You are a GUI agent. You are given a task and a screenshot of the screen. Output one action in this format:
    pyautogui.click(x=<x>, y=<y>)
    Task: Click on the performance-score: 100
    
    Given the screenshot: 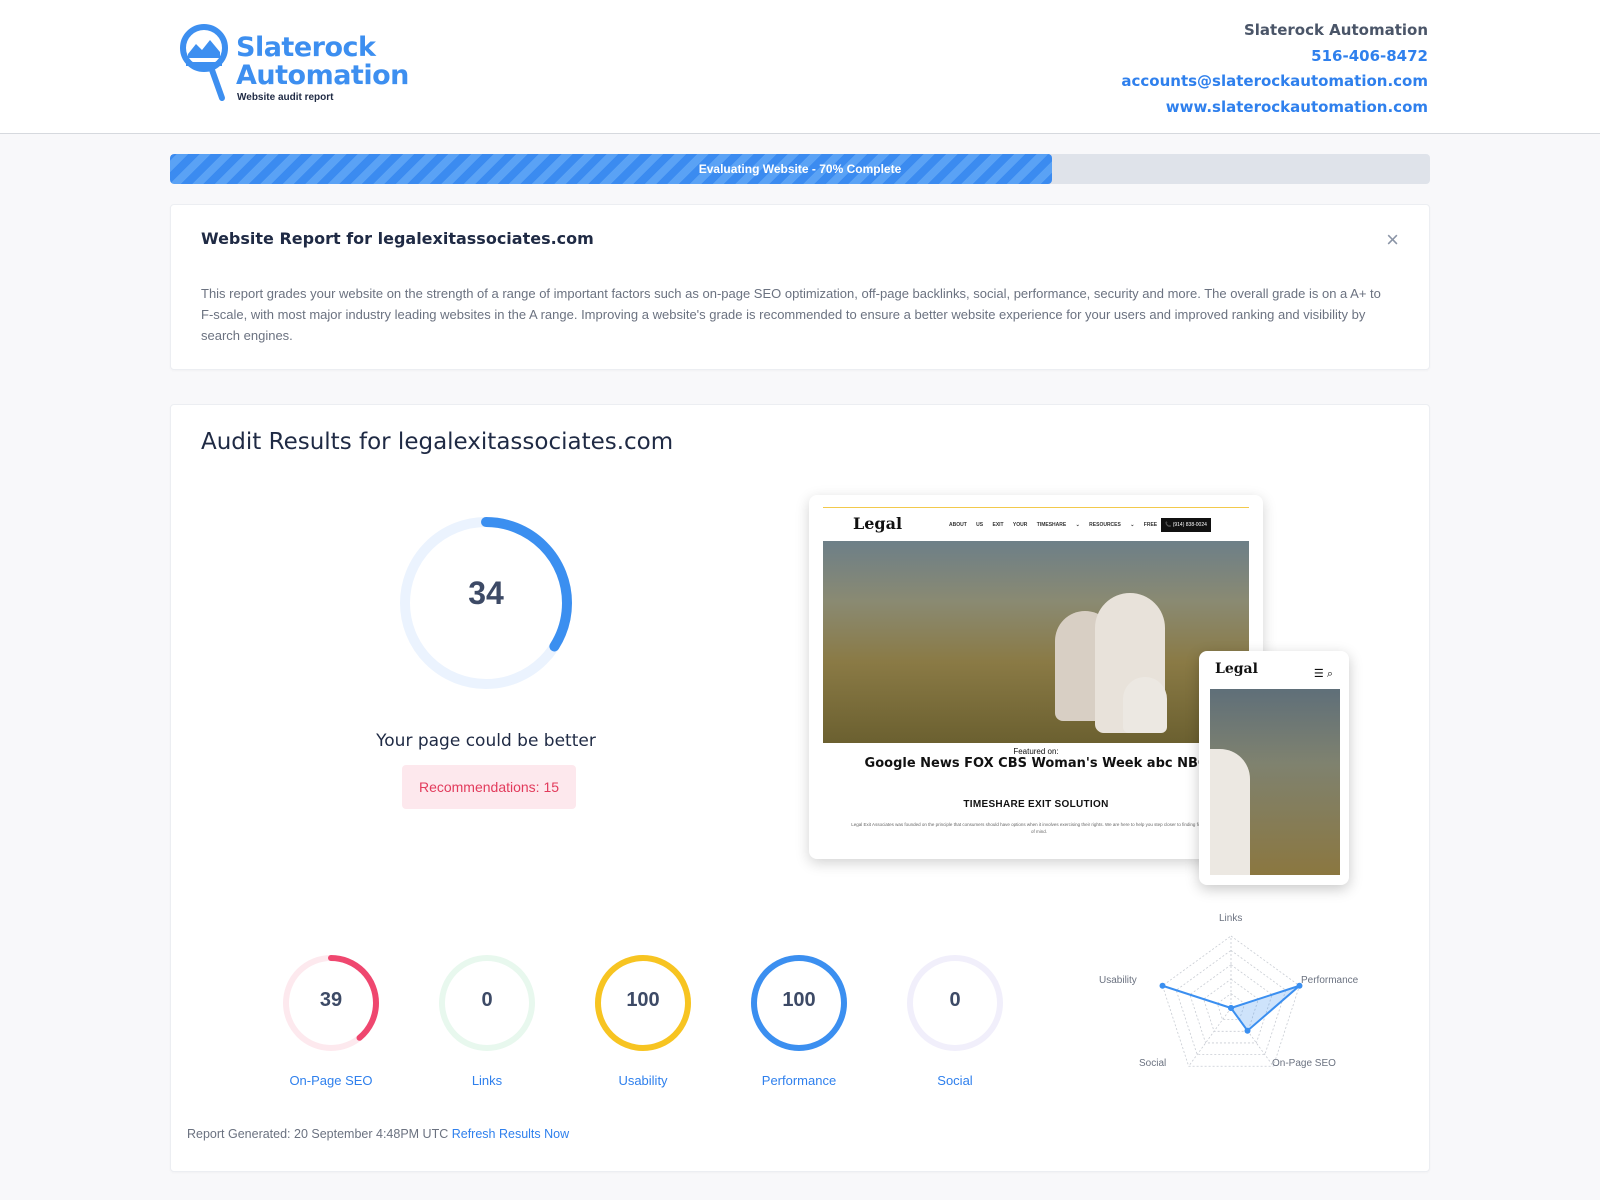 What is the action you would take?
    pyautogui.click(x=799, y=1000)
    